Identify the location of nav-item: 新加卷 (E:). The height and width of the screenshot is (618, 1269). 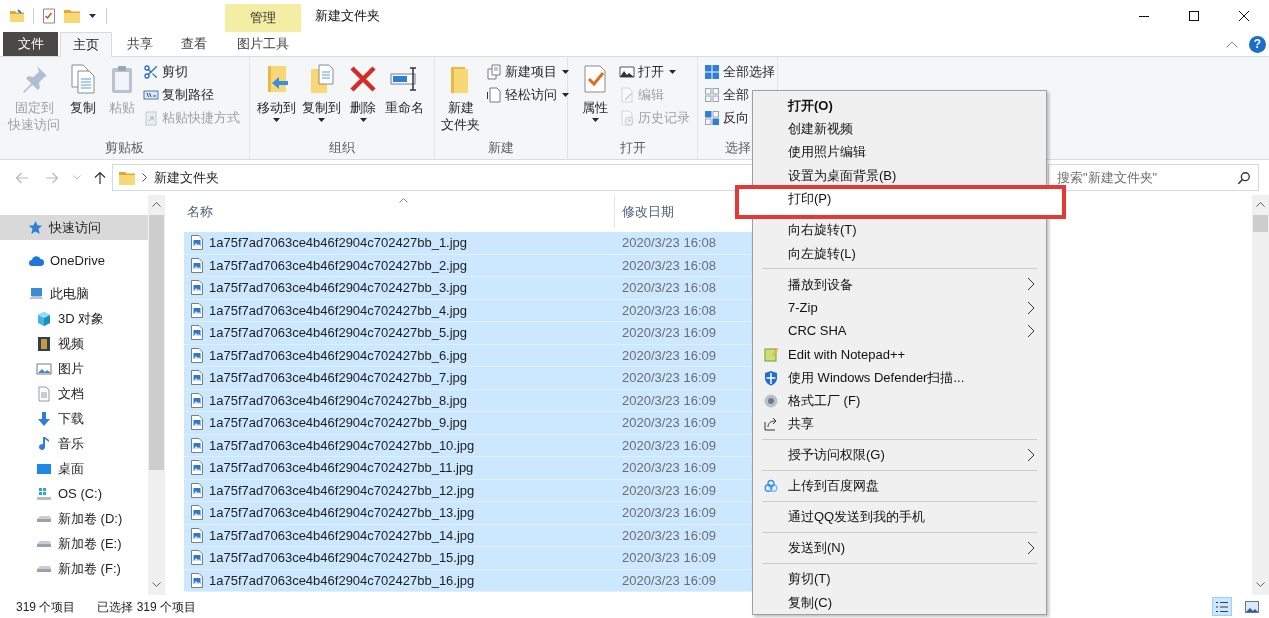
(74, 543).